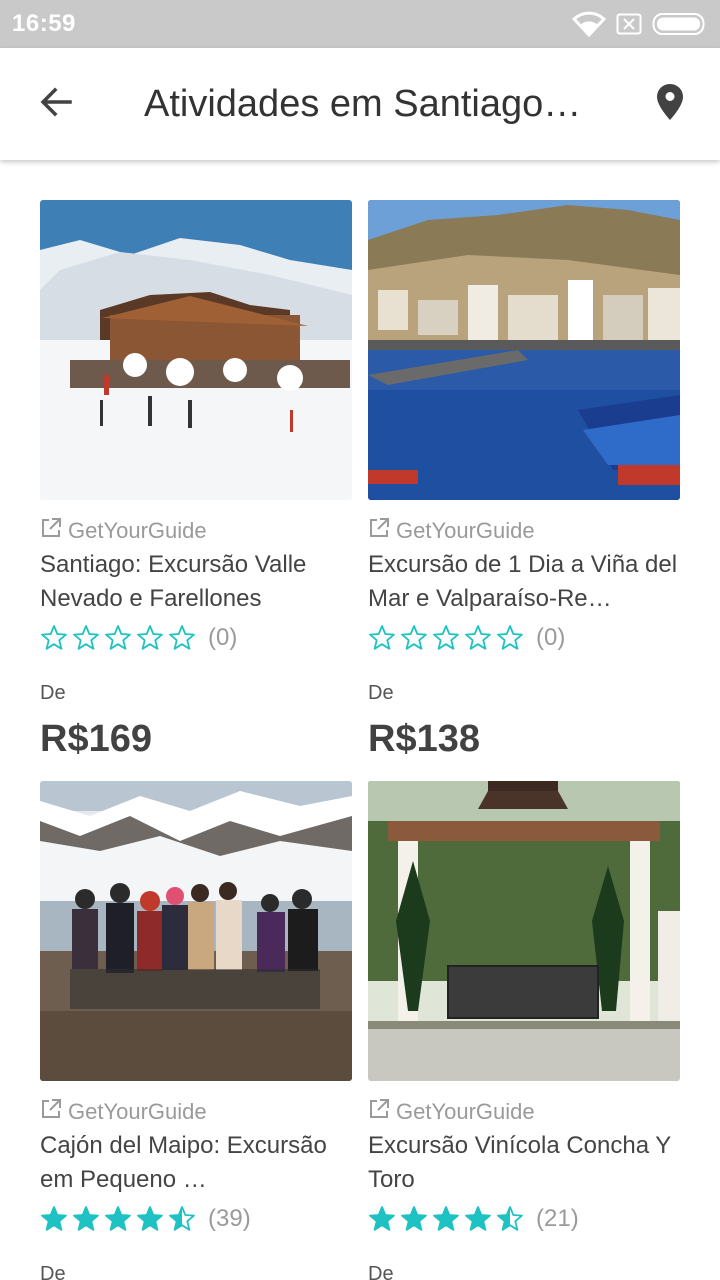 The width and height of the screenshot is (720, 1280). Describe the element at coordinates (360, 24) in the screenshot. I see `status-bar: 16:59` at that location.